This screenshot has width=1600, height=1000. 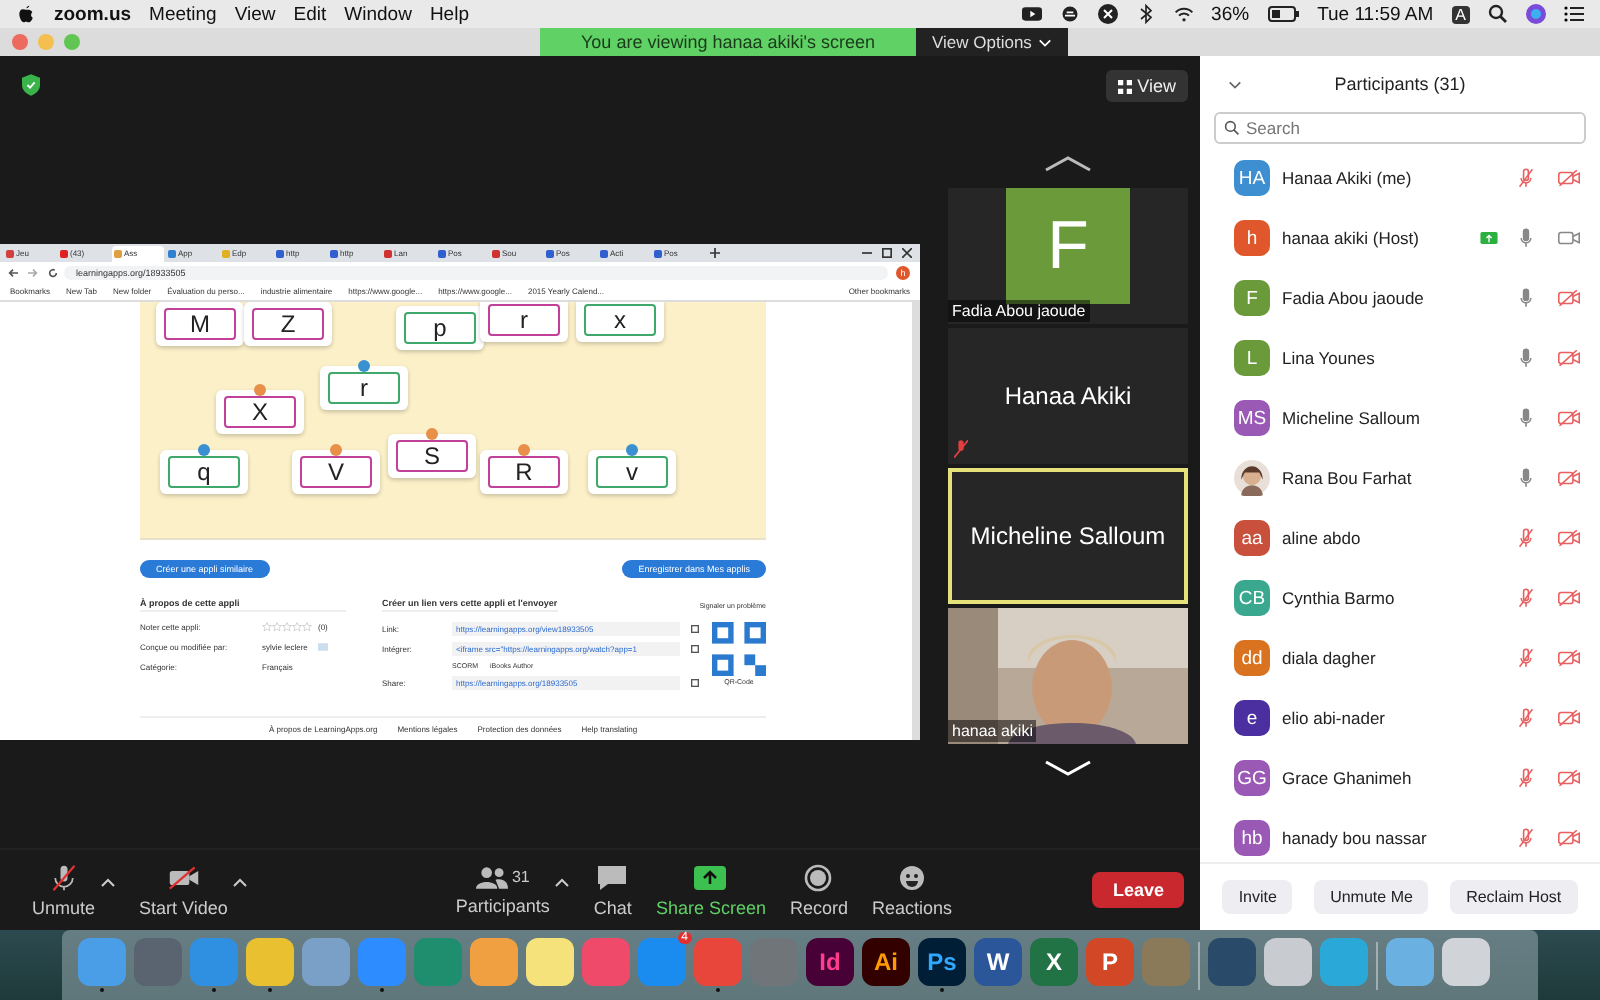 I want to click on menu-item: Meeting, so click(x=183, y=14).